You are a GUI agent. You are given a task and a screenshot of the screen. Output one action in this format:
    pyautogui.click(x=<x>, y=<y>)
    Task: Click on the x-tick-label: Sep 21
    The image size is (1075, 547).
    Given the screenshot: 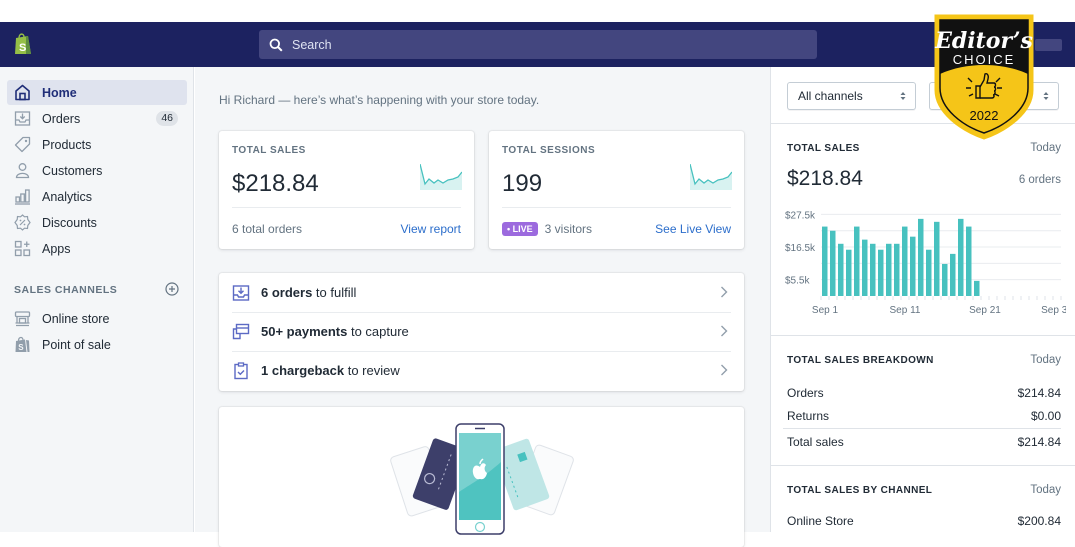 What is the action you would take?
    pyautogui.click(x=985, y=310)
    